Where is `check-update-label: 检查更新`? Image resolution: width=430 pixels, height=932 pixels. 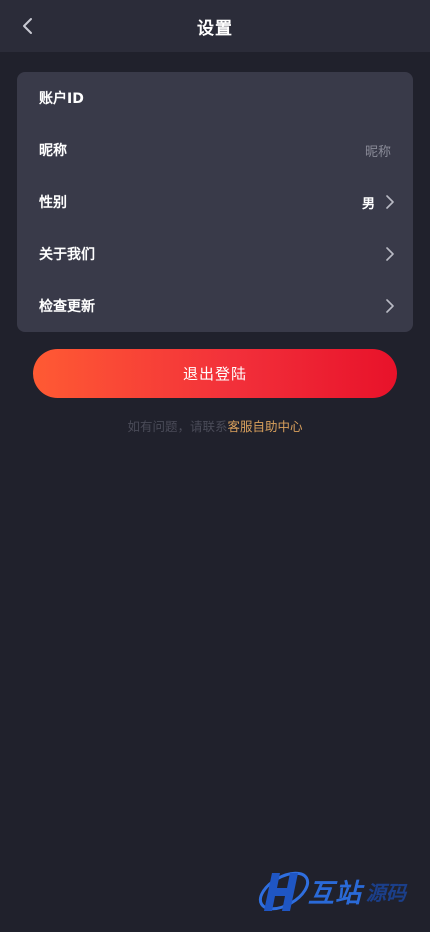 check-update-label: 检查更新 is located at coordinates (67, 307).